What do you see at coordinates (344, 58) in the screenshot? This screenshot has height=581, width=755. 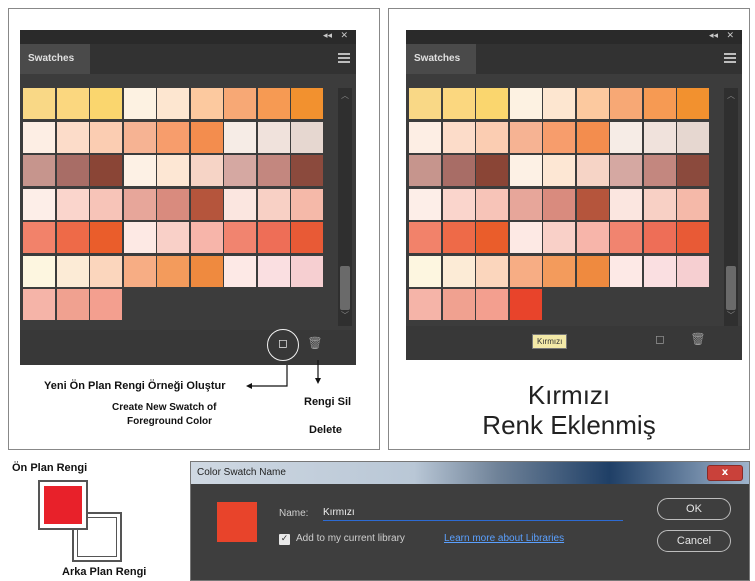 I see `panel-menu-icon` at bounding box center [344, 58].